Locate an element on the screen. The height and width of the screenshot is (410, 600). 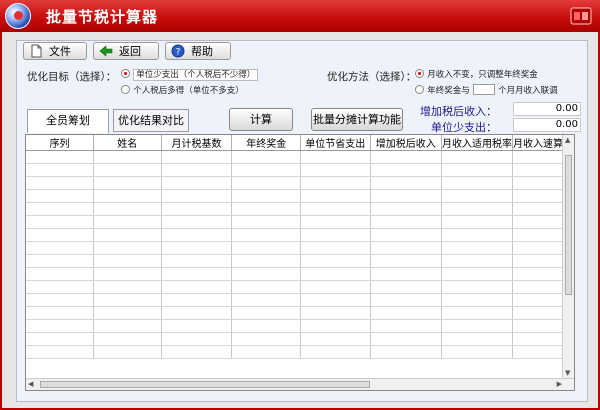
horizontal-scrollbar: ◀ ▶ is located at coordinates (300, 384).